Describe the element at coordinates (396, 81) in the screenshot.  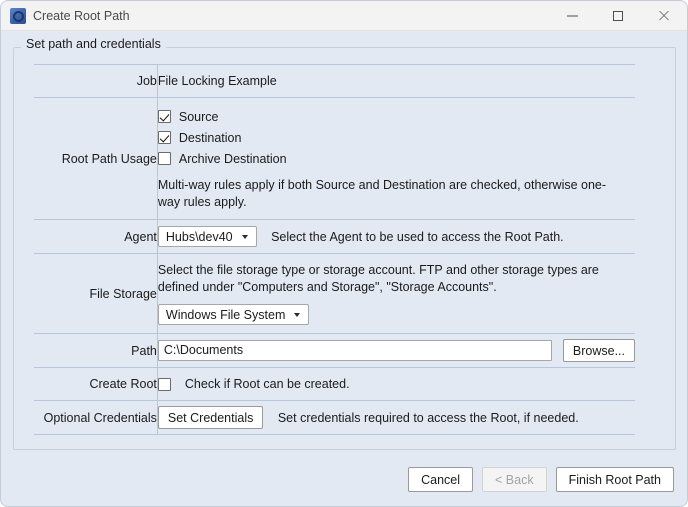
I see `job-value: File Locking Example` at that location.